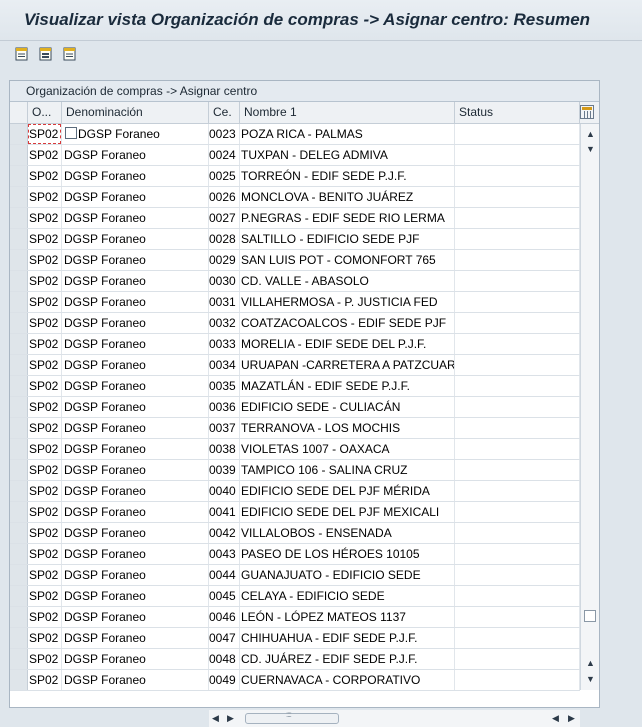  Describe the element at coordinates (224, 554) in the screenshot. I see `cell-centro: 0043` at that location.